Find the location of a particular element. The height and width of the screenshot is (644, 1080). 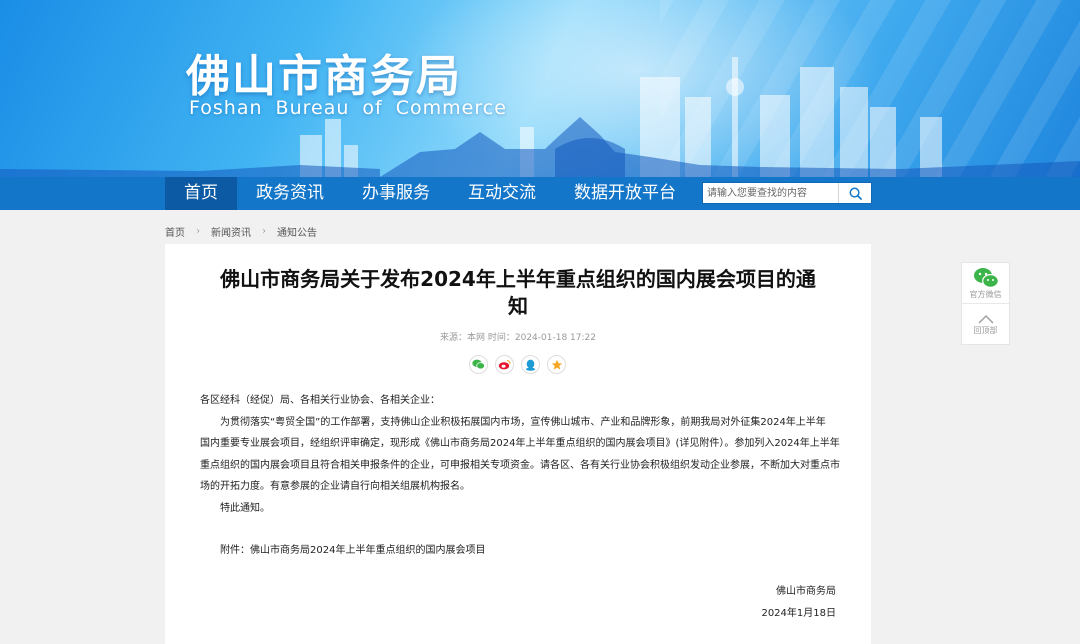

signature-date: 2024年1月18日 is located at coordinates (798, 613).